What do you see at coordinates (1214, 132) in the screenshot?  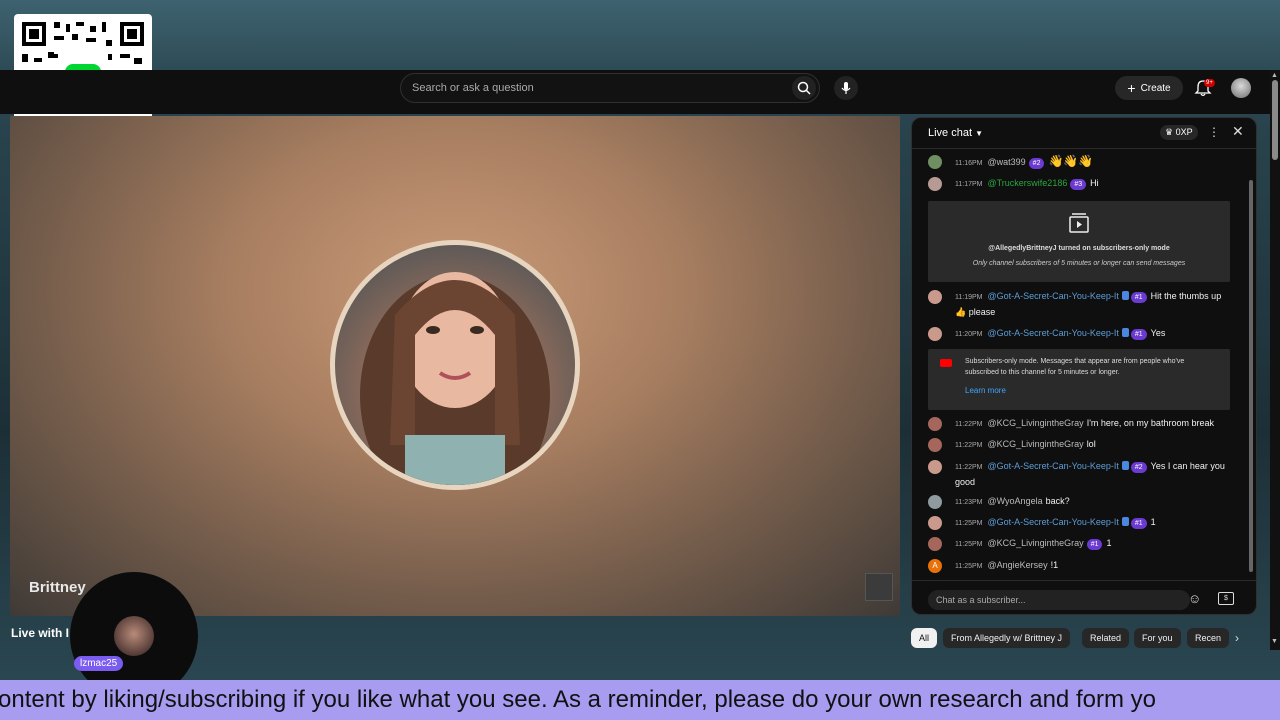 I see `more-options-icon: ⋮` at bounding box center [1214, 132].